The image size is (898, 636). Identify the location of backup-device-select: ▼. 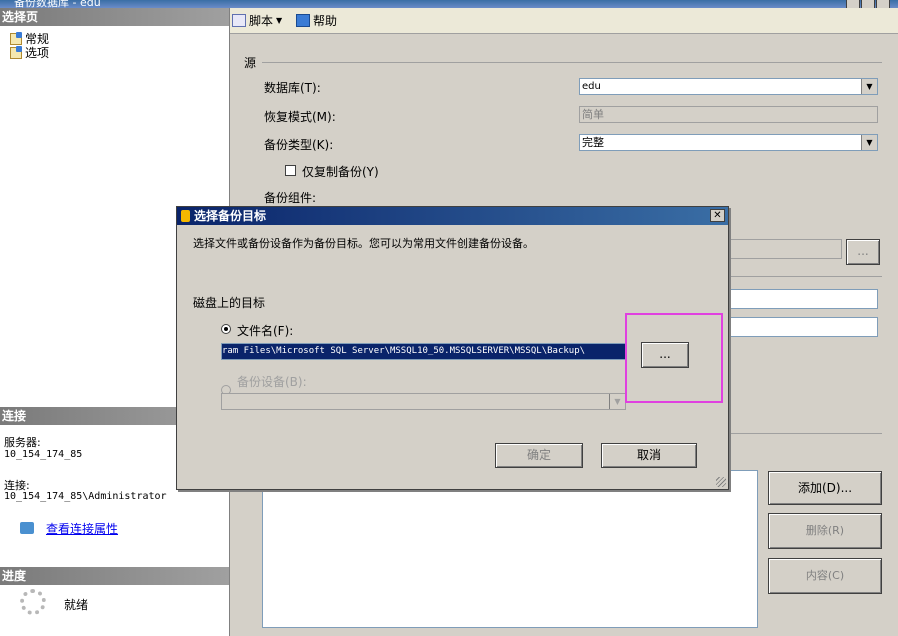
(423, 401).